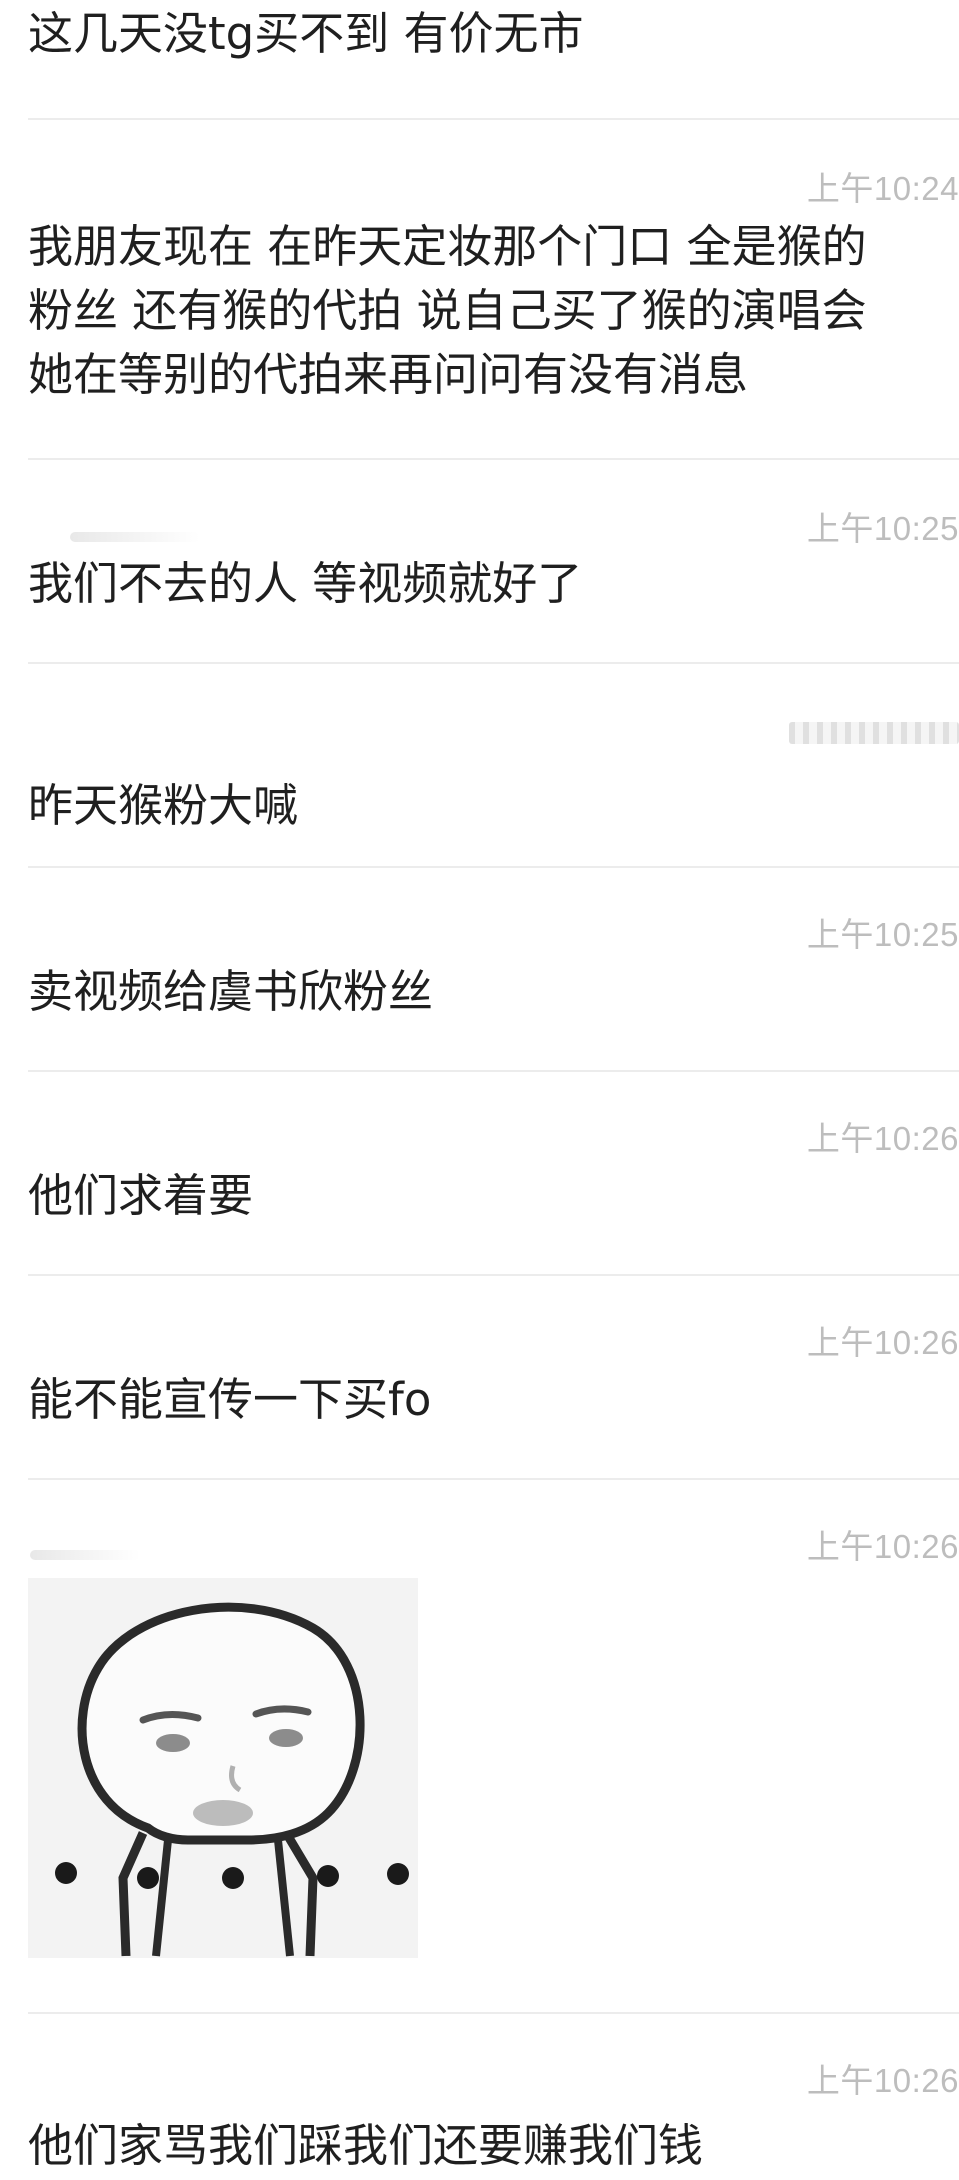 The image size is (959, 2180). What do you see at coordinates (305, 583) in the screenshot?
I see `message-text: 我们不去的人 等视频就好了` at bounding box center [305, 583].